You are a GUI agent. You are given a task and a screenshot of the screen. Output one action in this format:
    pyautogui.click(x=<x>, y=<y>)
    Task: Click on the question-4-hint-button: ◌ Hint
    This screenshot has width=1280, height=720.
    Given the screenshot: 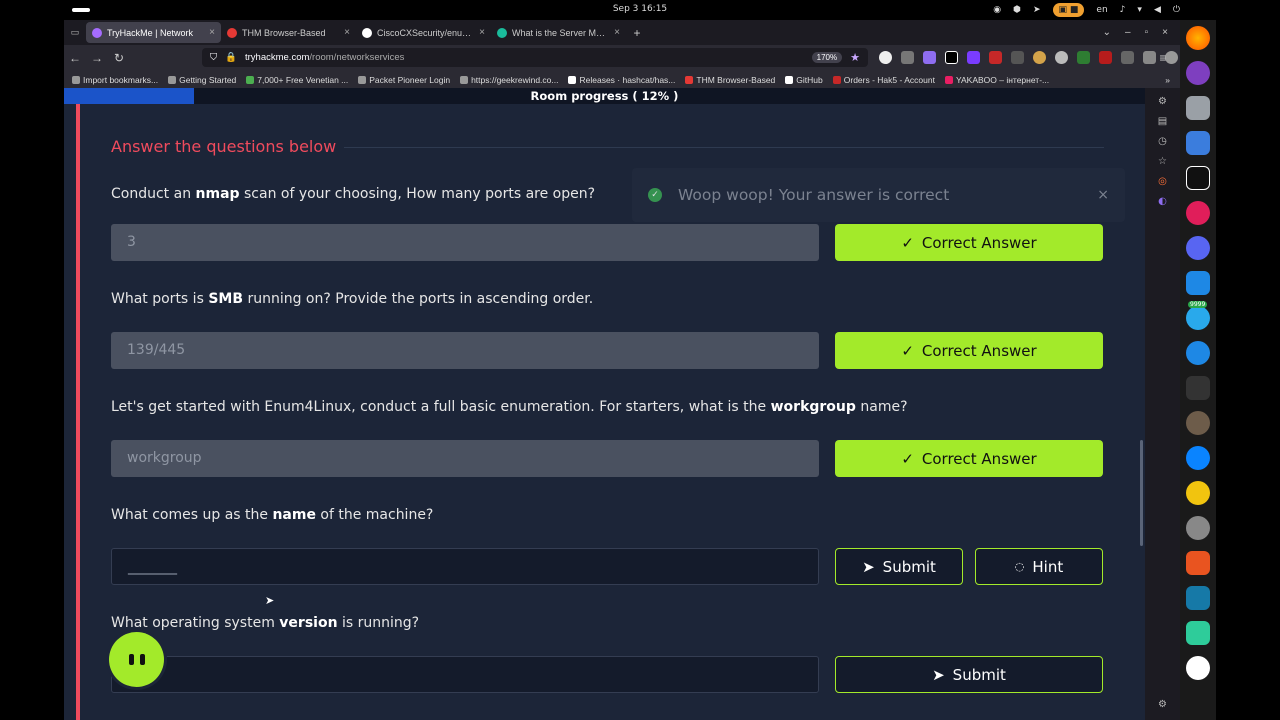 What is the action you would take?
    pyautogui.click(x=1039, y=566)
    